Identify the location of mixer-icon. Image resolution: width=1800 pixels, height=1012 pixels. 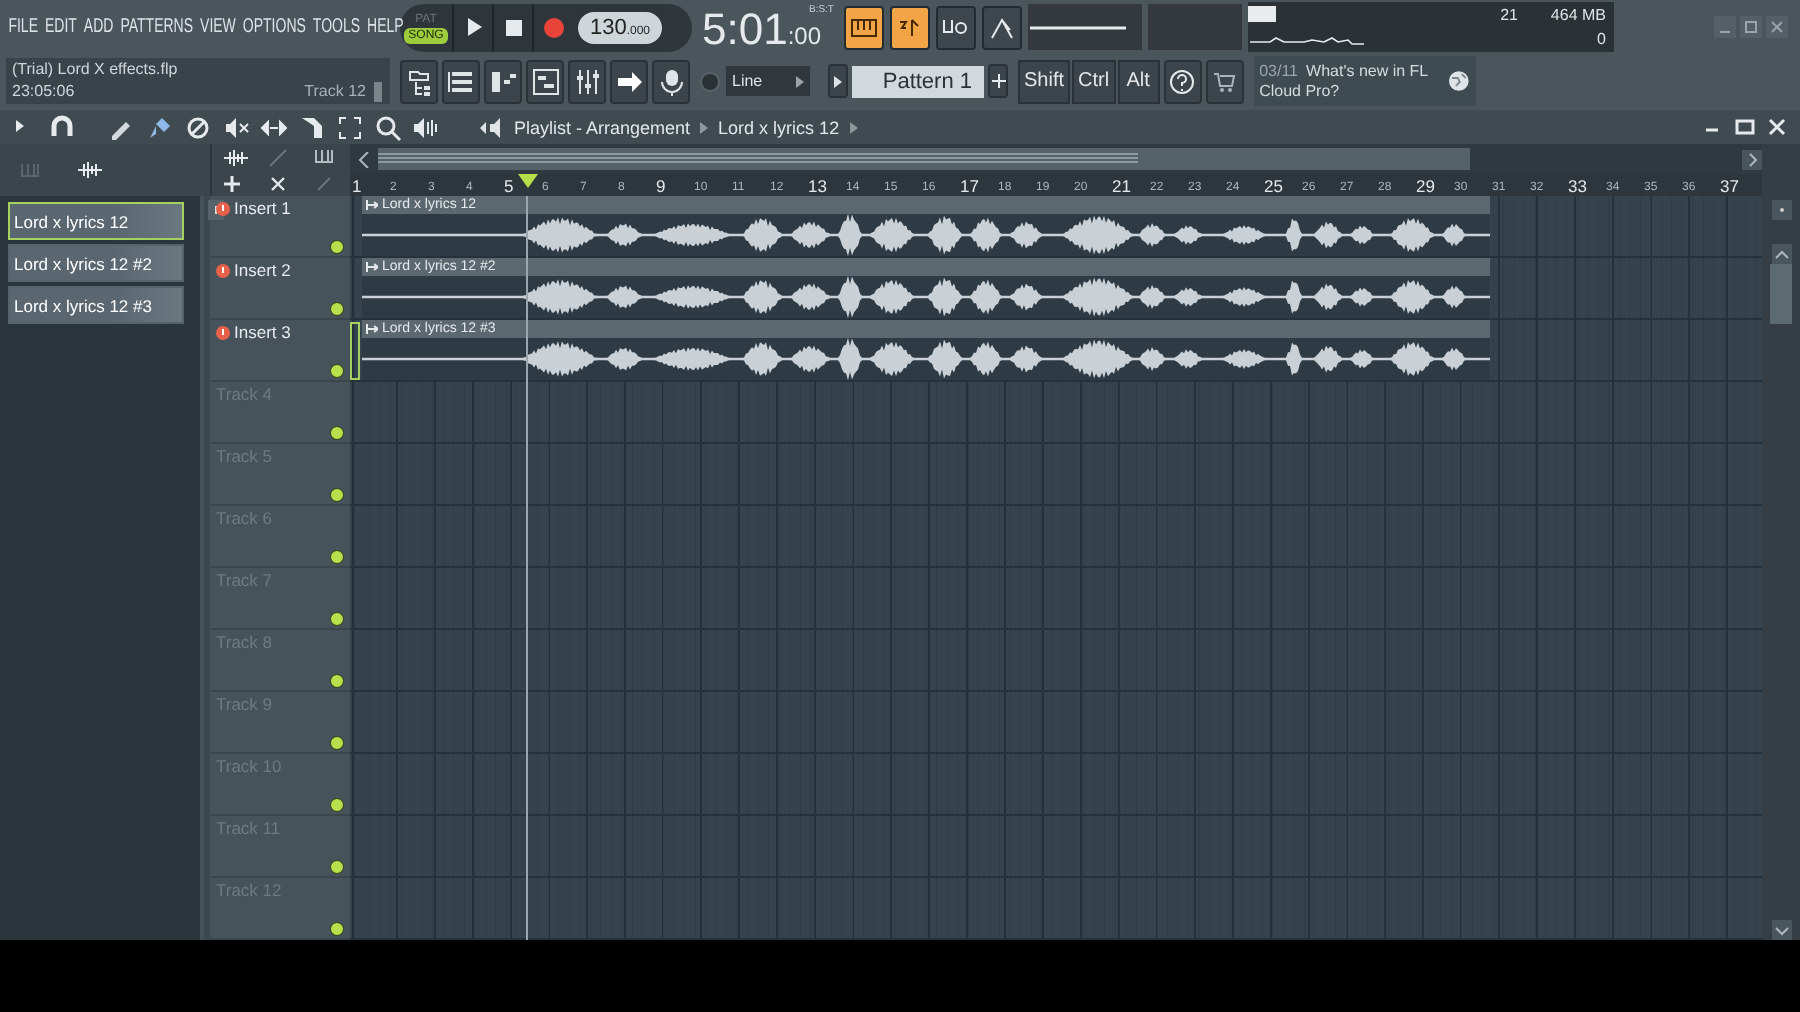
(587, 81).